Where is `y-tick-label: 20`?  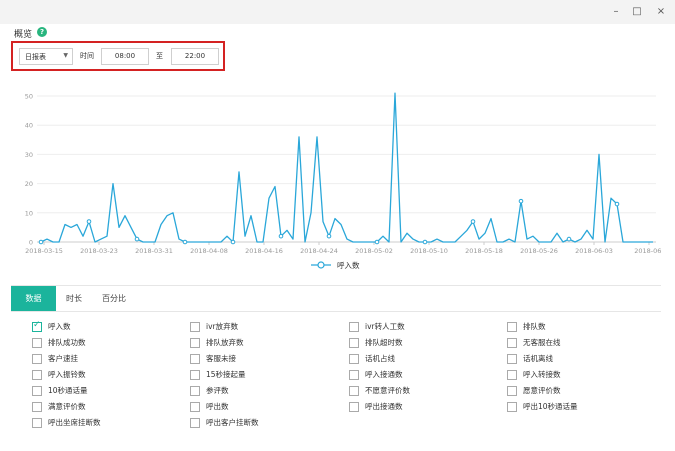
y-tick-label: 20 is located at coordinates (29, 184).